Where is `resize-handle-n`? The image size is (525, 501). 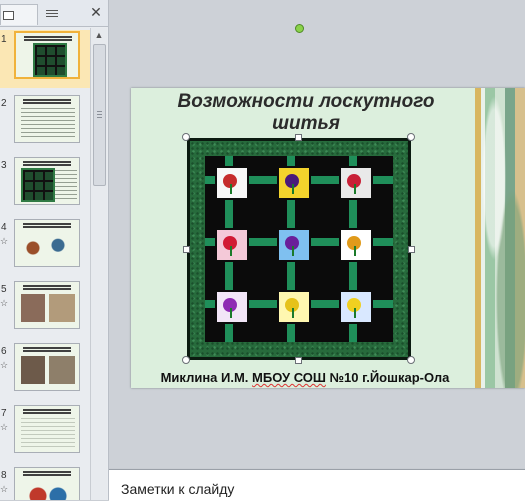
resize-handle-n is located at coordinates (298, 137).